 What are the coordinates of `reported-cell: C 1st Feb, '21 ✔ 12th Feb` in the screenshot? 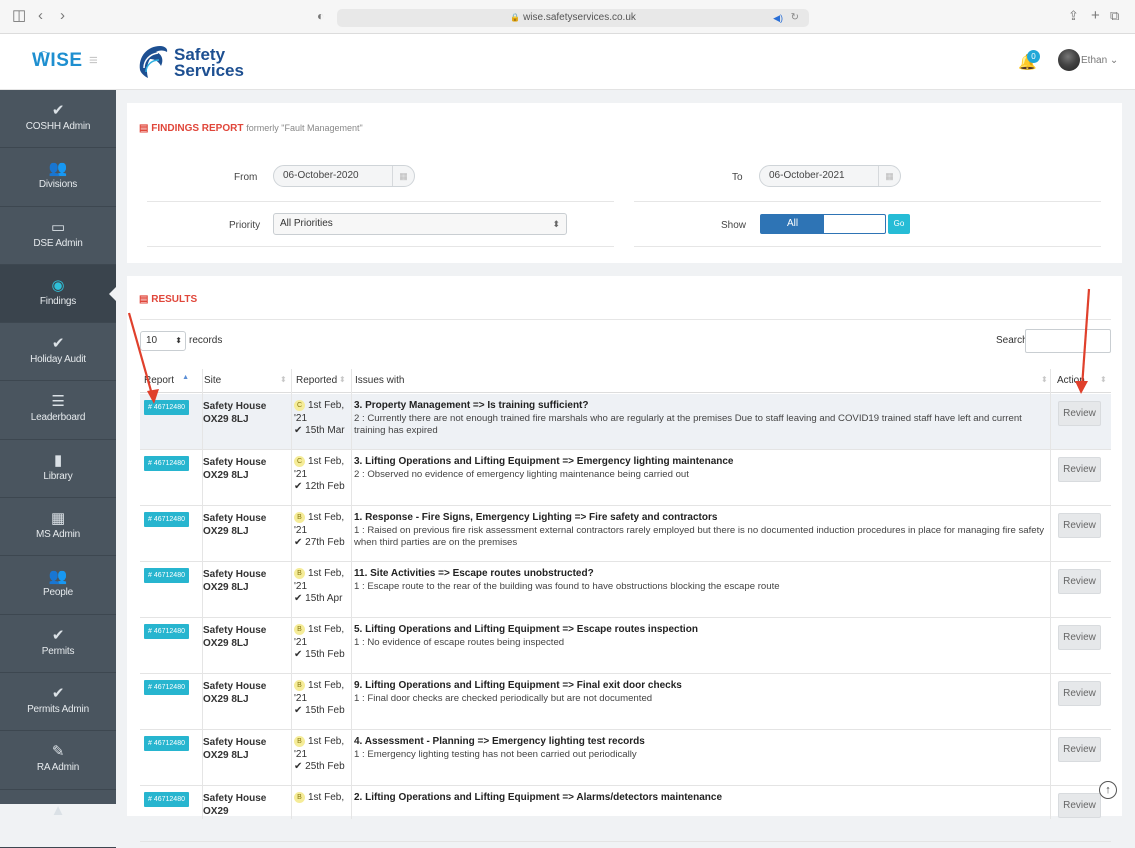 It's located at (322, 475).